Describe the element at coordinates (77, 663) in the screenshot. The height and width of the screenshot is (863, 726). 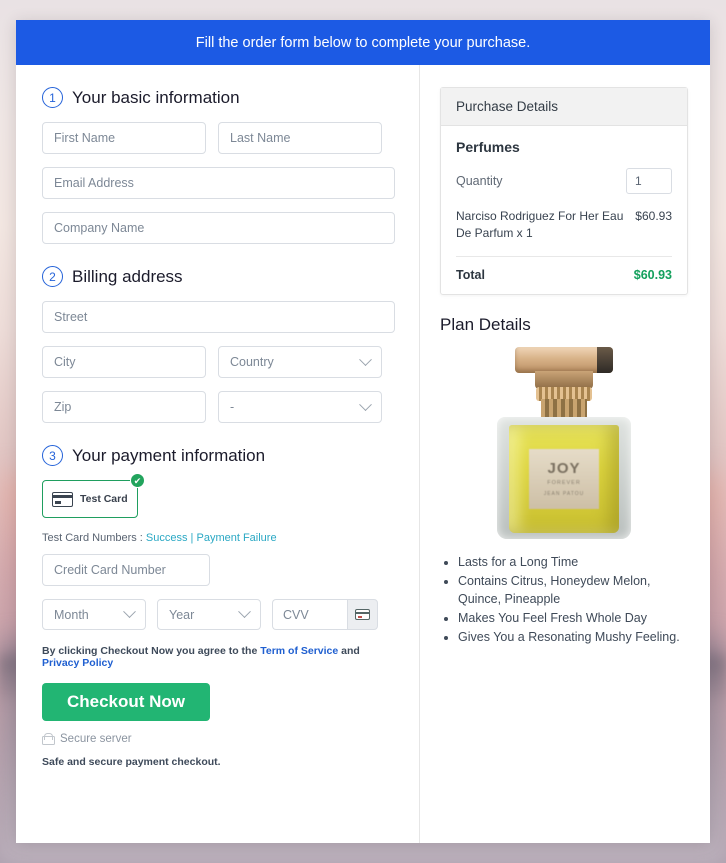
I see `privacy-policy-link: Privacy Policy` at that location.